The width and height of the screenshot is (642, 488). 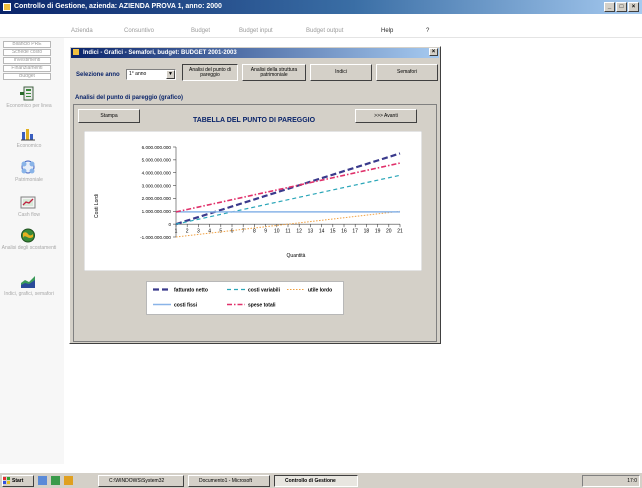 What do you see at coordinates (109, 116) in the screenshot?
I see `print-button: Stampa` at bounding box center [109, 116].